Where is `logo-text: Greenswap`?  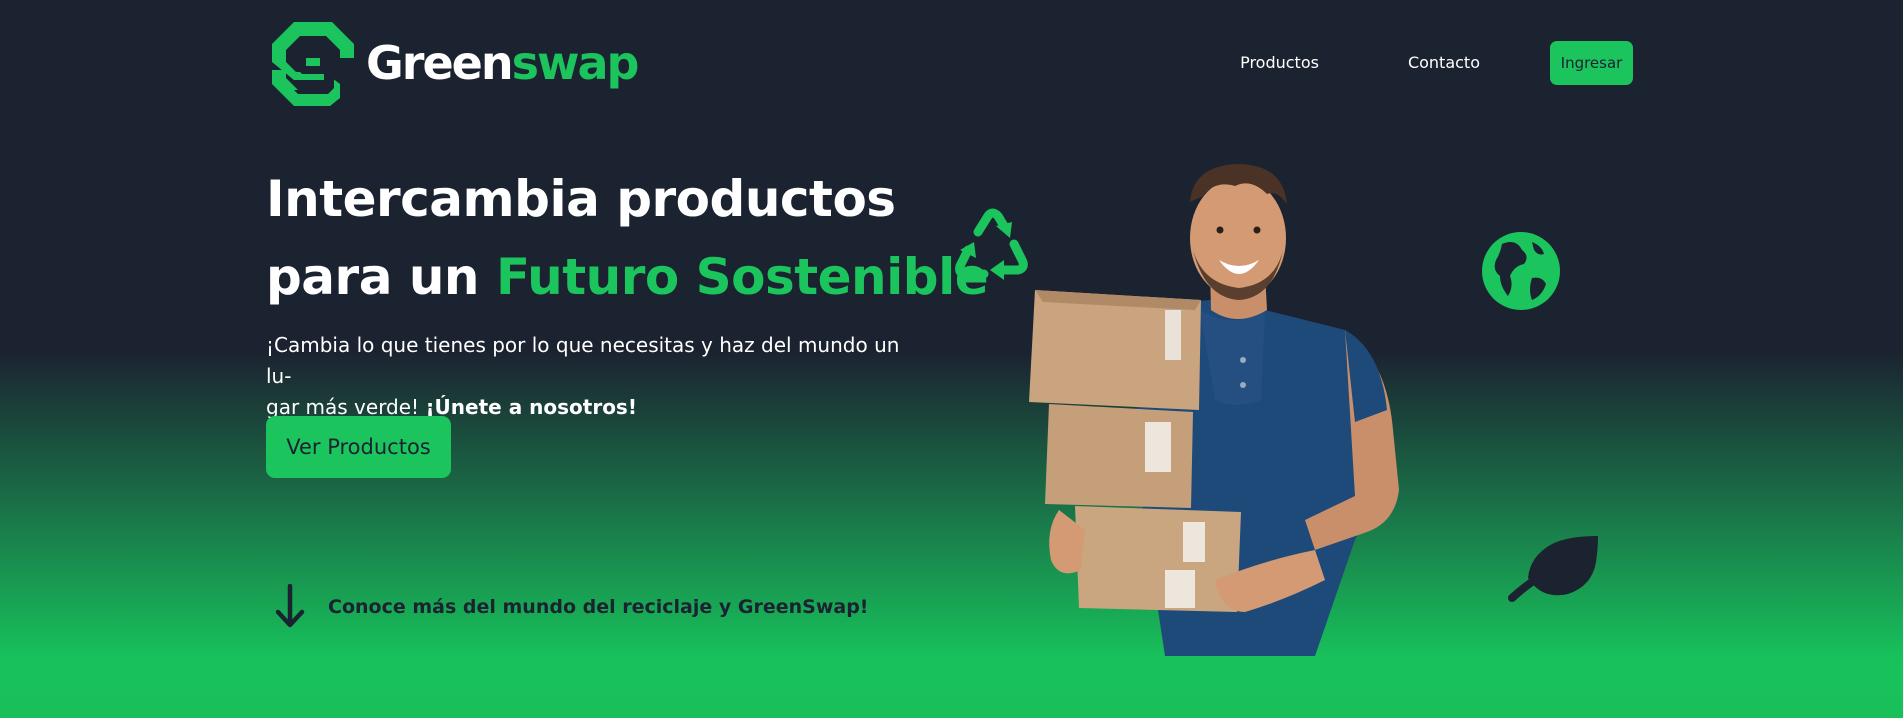 logo-text: Greenswap is located at coordinates (503, 63).